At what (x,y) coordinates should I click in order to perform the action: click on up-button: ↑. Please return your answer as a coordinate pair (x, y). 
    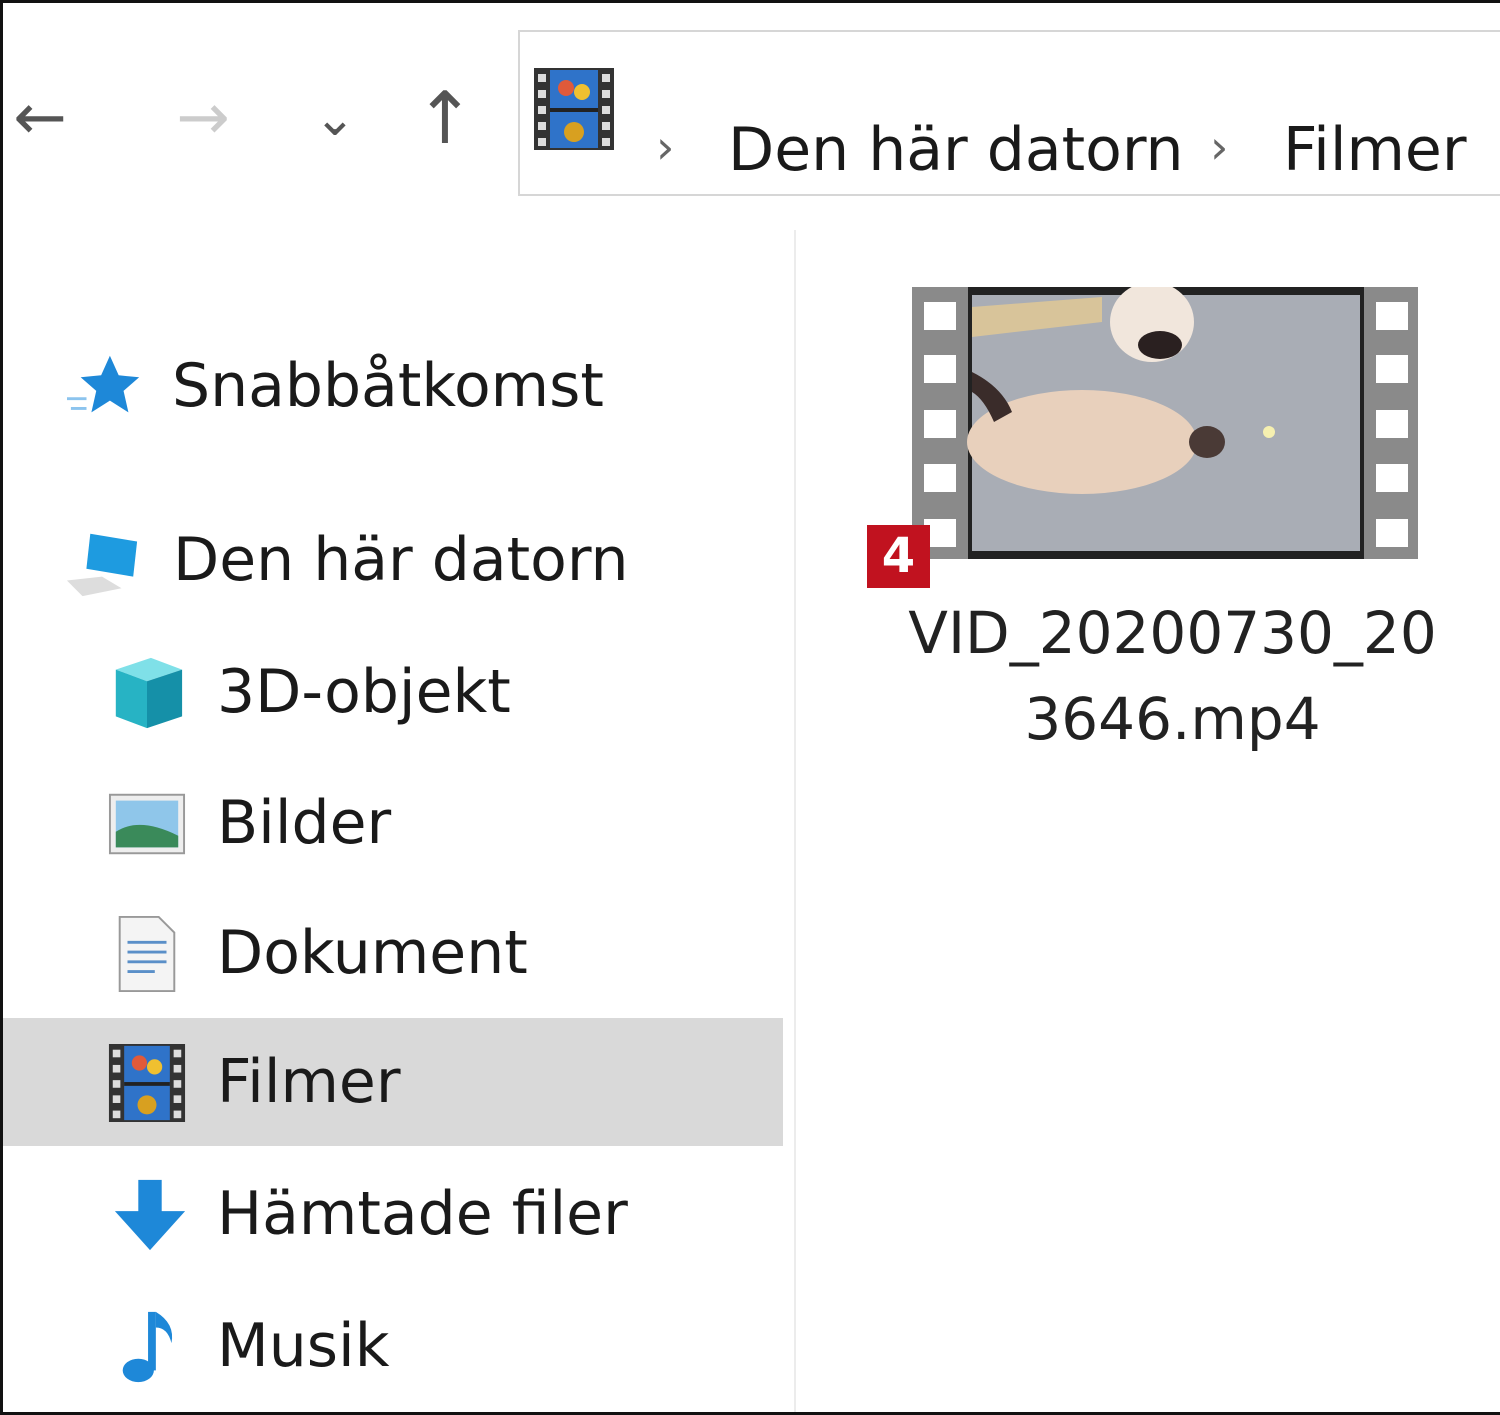
    Looking at the image, I should click on (445, 118).